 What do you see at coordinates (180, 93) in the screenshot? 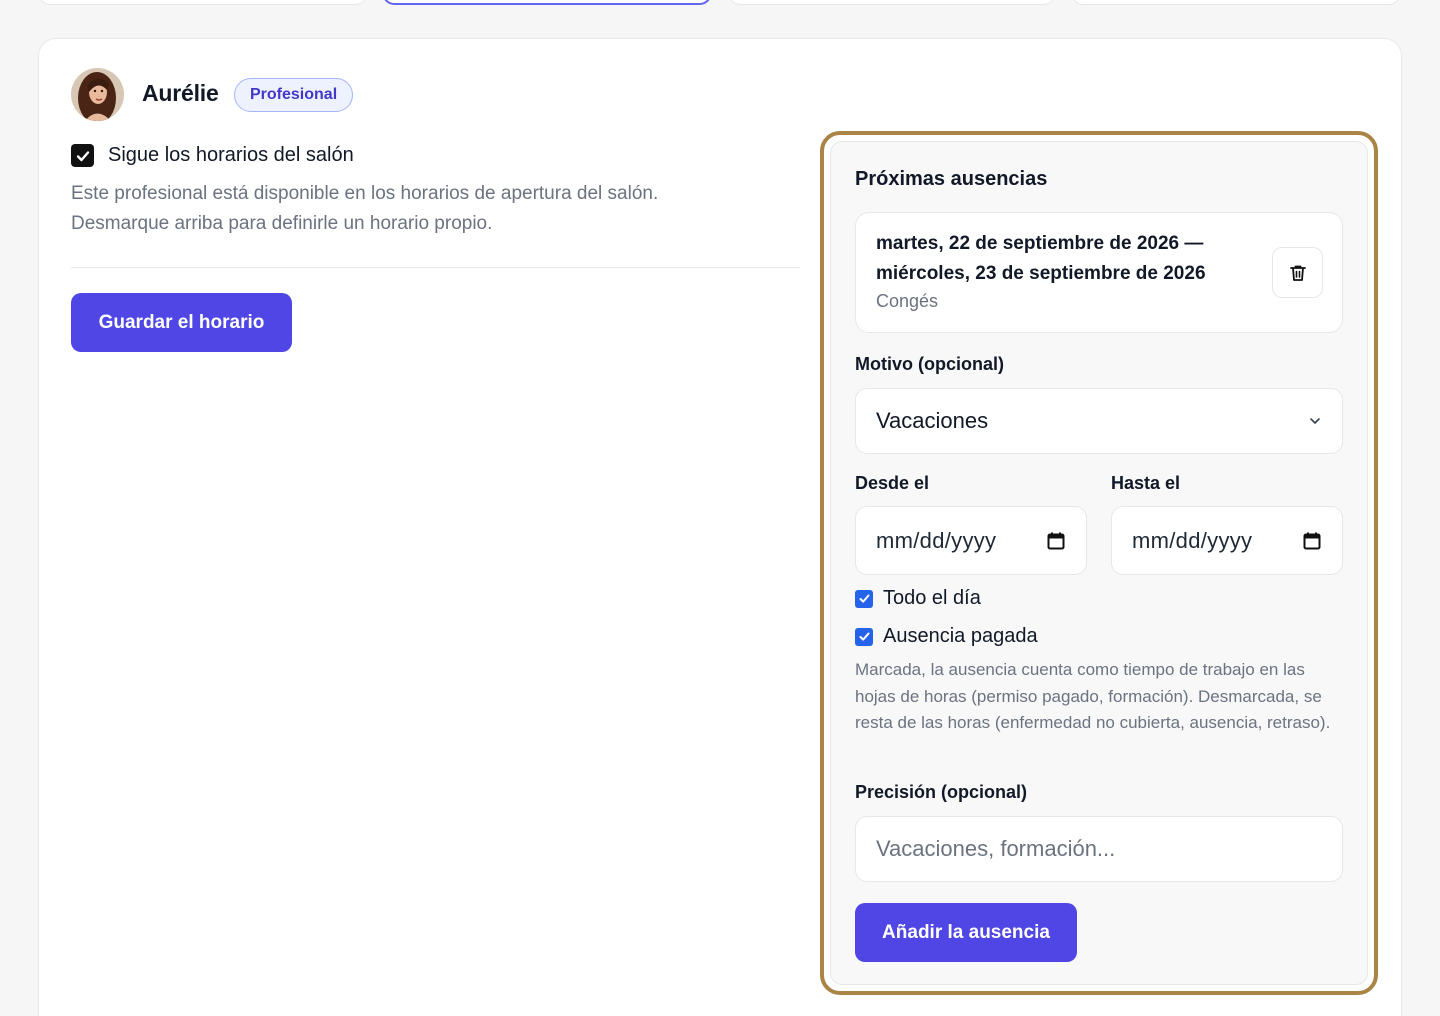
I see `professional-name: Aurélie` at bounding box center [180, 93].